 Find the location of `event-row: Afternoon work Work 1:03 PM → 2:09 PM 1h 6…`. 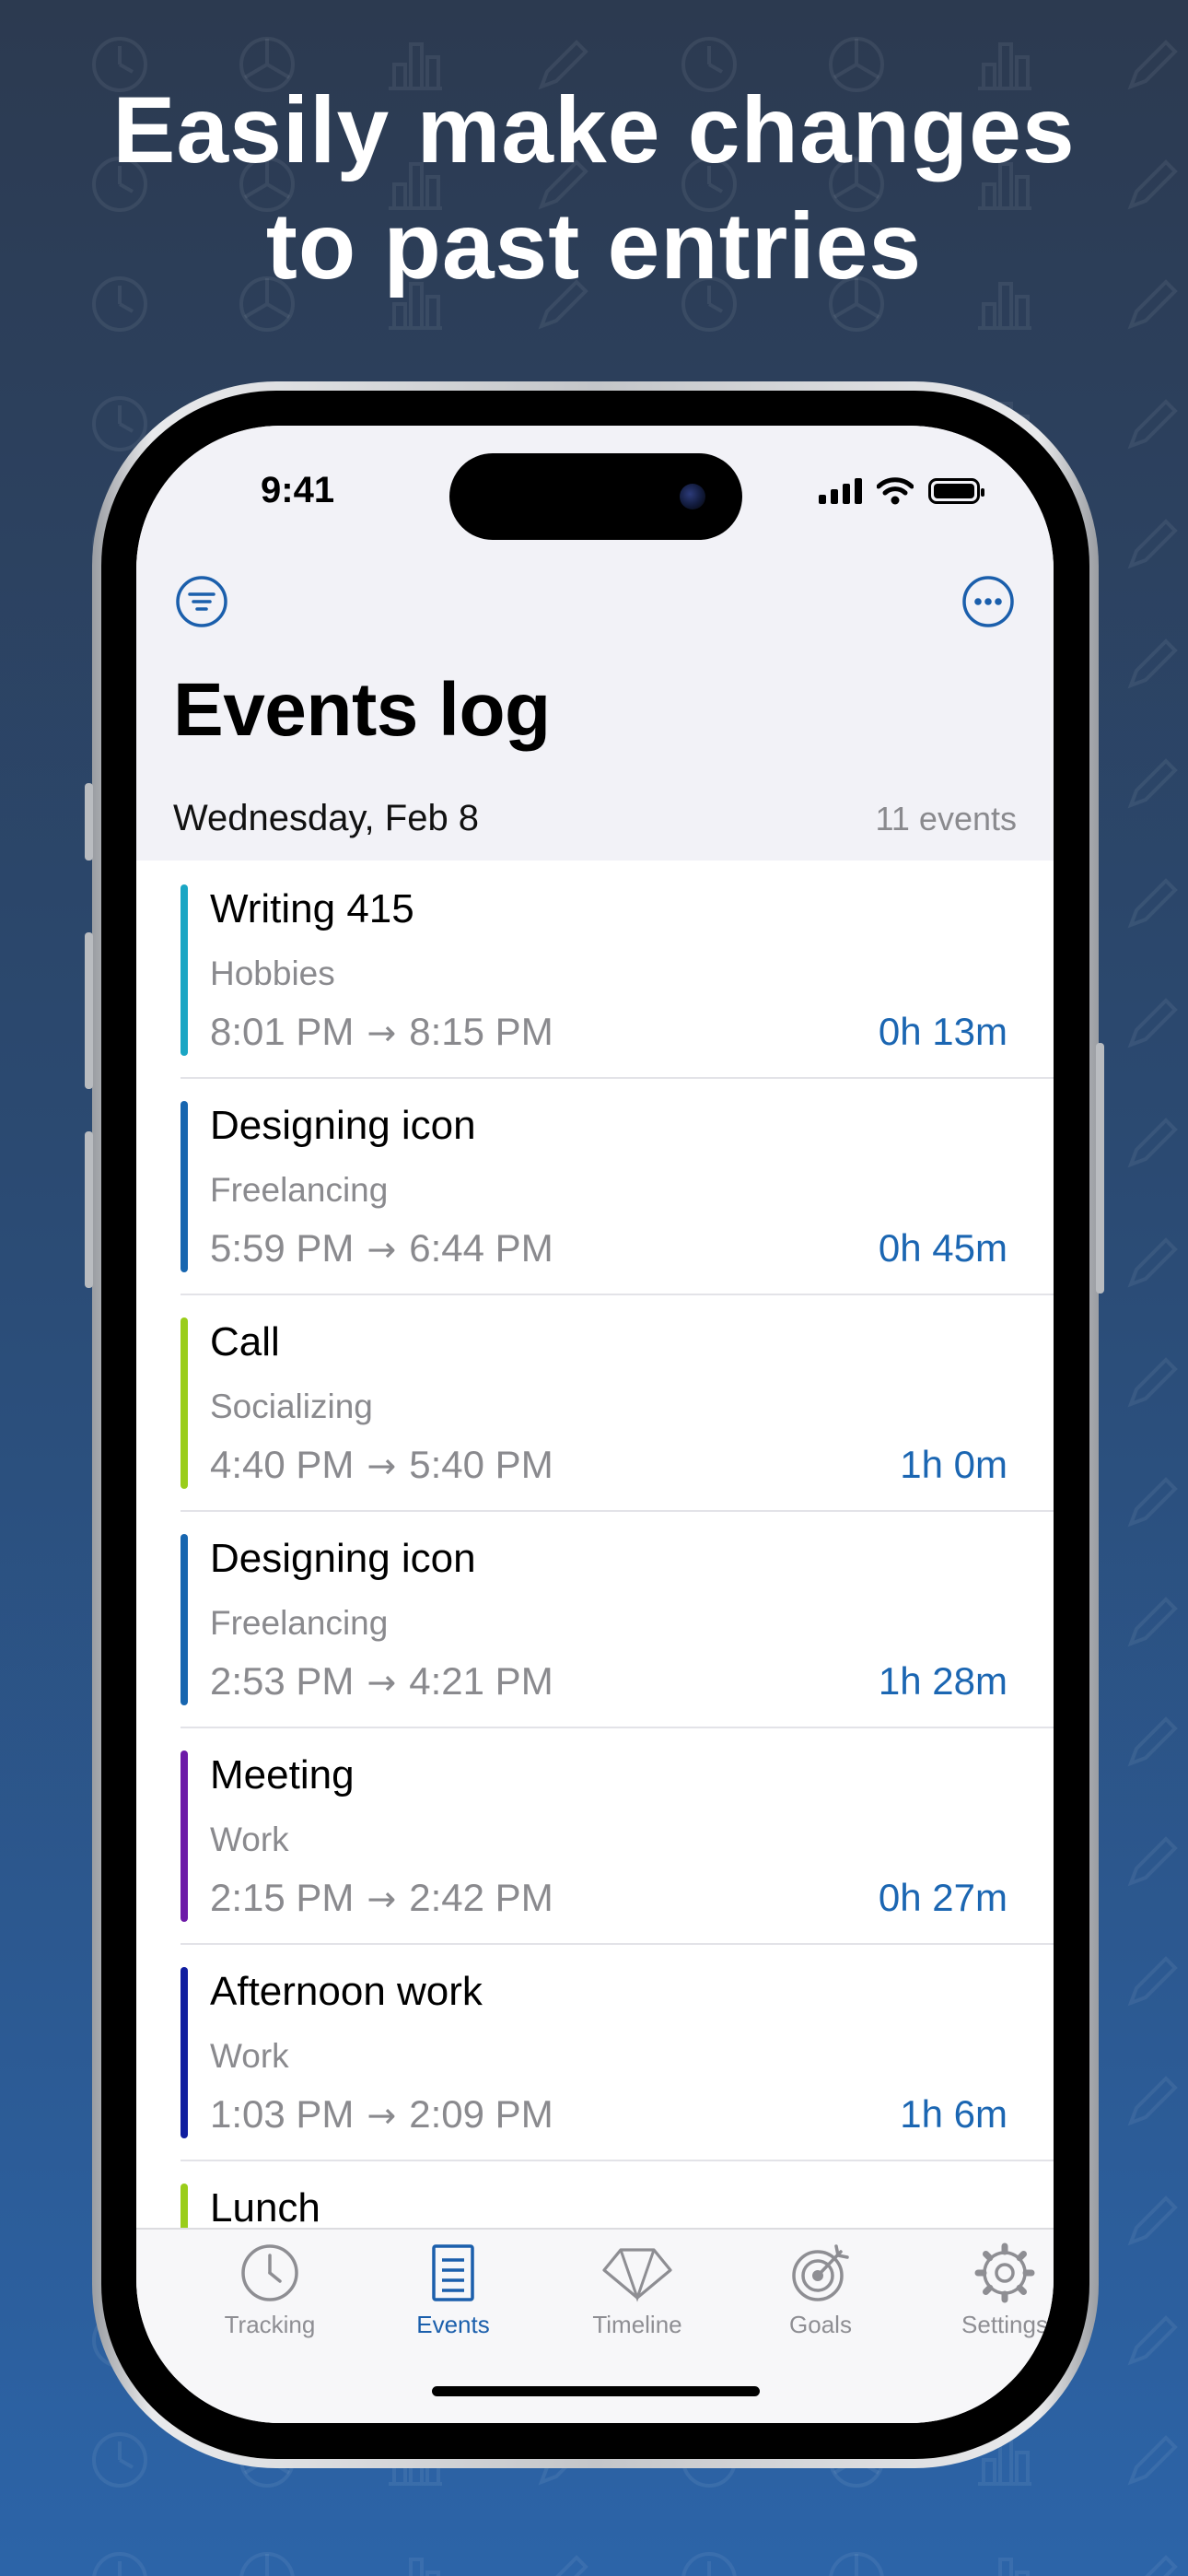

event-row: Afternoon work Work 1:03 PM → 2:09 PM 1h 6… is located at coordinates (595, 2053).